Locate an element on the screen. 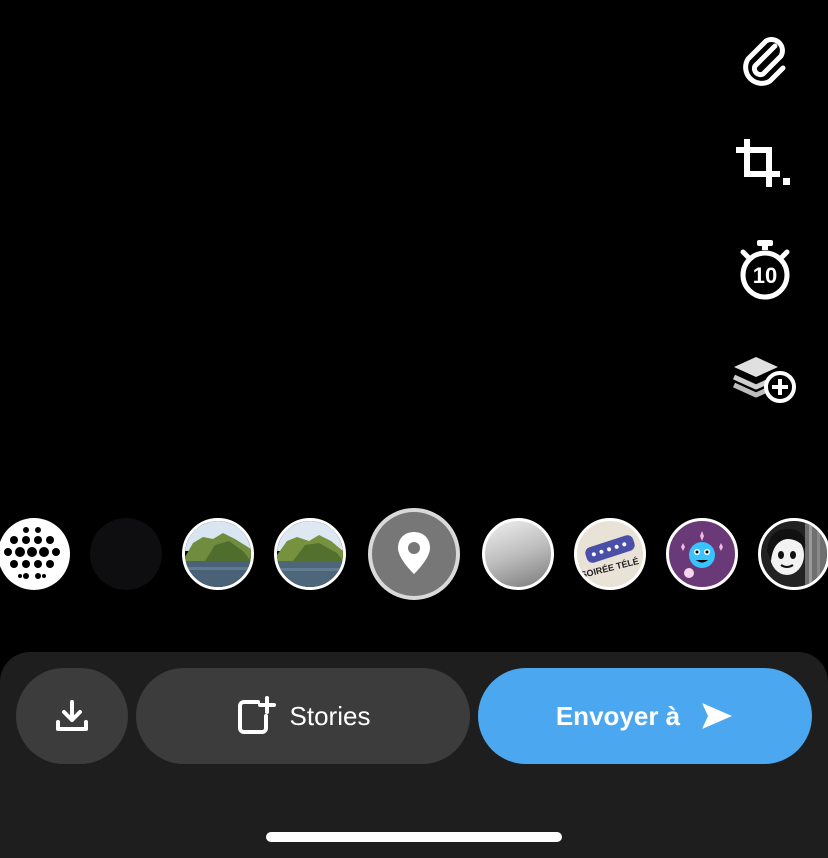 The image size is (828, 858). creature-sticker is located at coordinates (702, 554).